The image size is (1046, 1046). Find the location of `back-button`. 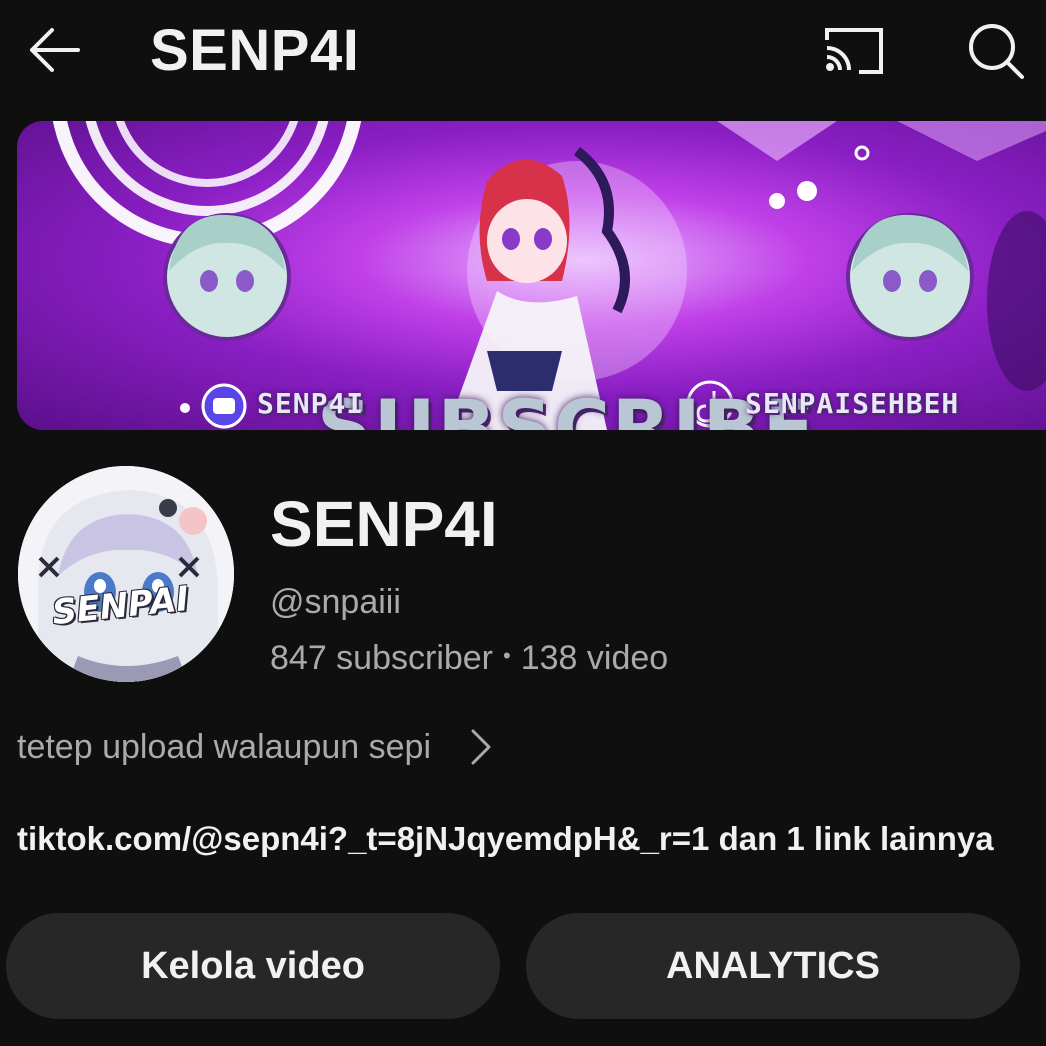

back-button is located at coordinates (54, 50).